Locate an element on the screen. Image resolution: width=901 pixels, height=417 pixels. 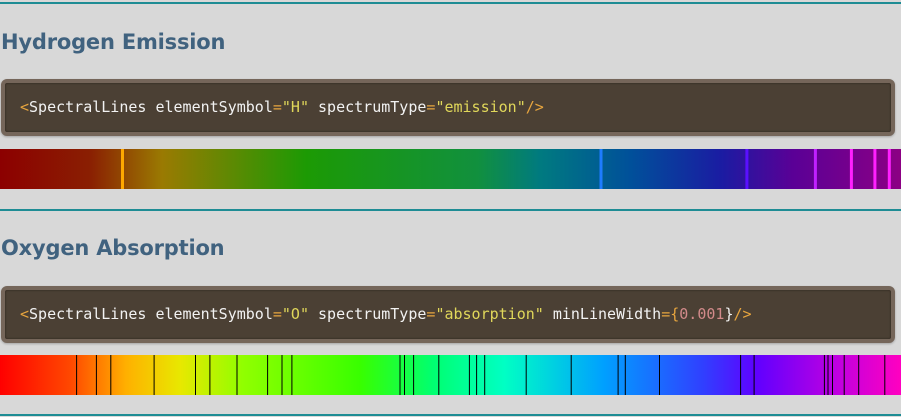
spectrum-oxygen-absorption is located at coordinates (450, 375).